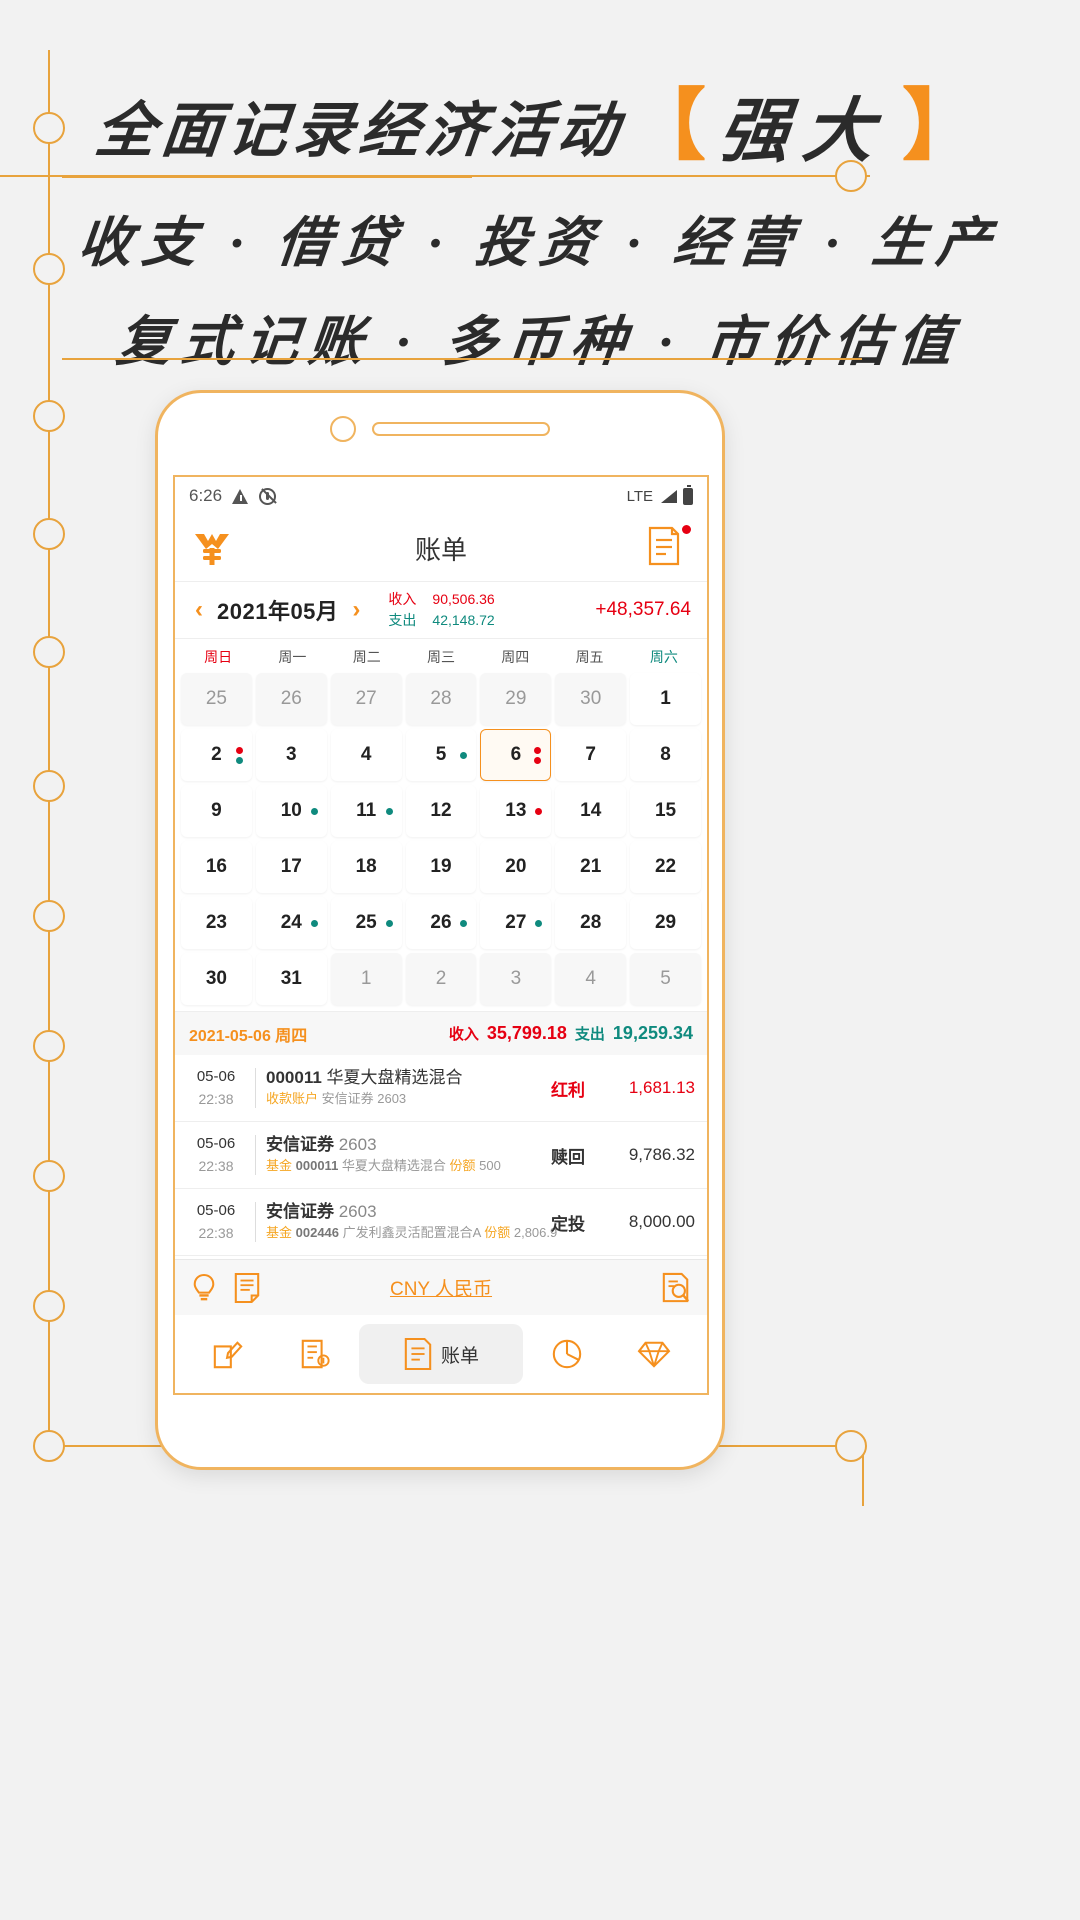 Image resolution: width=1080 pixels, height=1920 pixels. Describe the element at coordinates (459, 1356) in the screenshot. I see `nav-label-bills: 账单` at that location.